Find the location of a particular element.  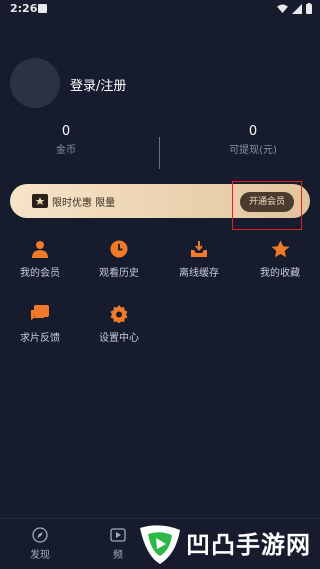

feedback-icon is located at coordinates (40, 312).